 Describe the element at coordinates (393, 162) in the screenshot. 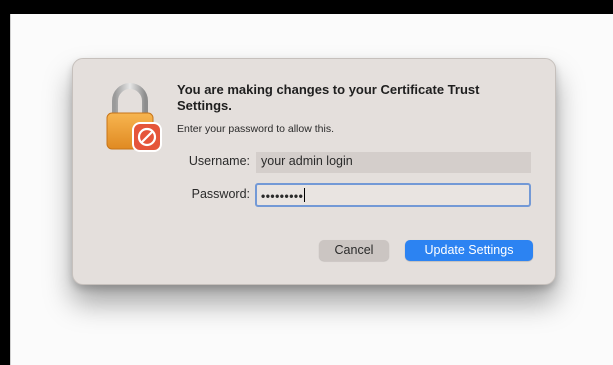

I see `username-field: your admin login` at that location.